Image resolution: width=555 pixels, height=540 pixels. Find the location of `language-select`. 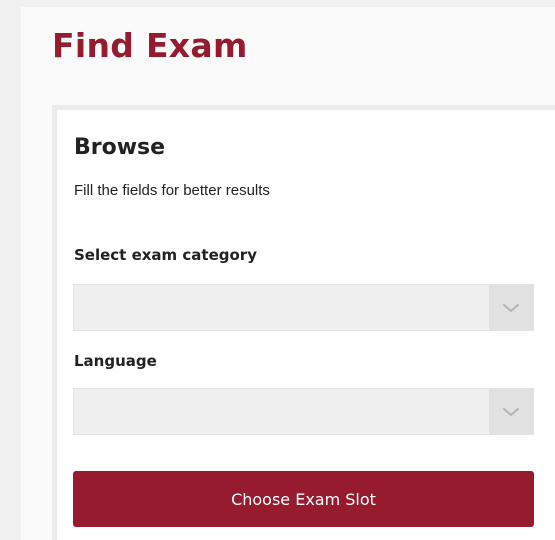

language-select is located at coordinates (303, 411).